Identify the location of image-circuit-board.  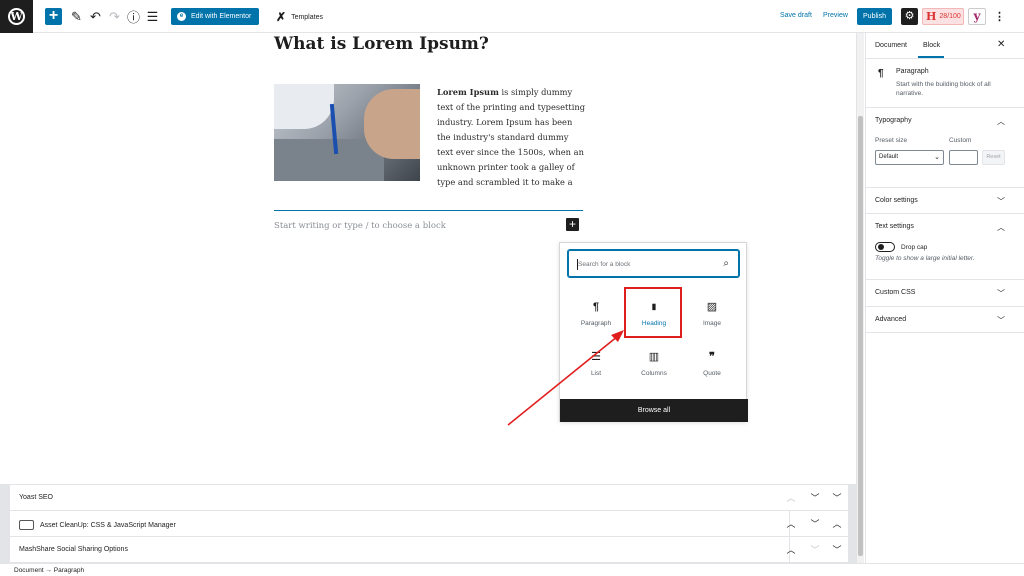
(329, 160).